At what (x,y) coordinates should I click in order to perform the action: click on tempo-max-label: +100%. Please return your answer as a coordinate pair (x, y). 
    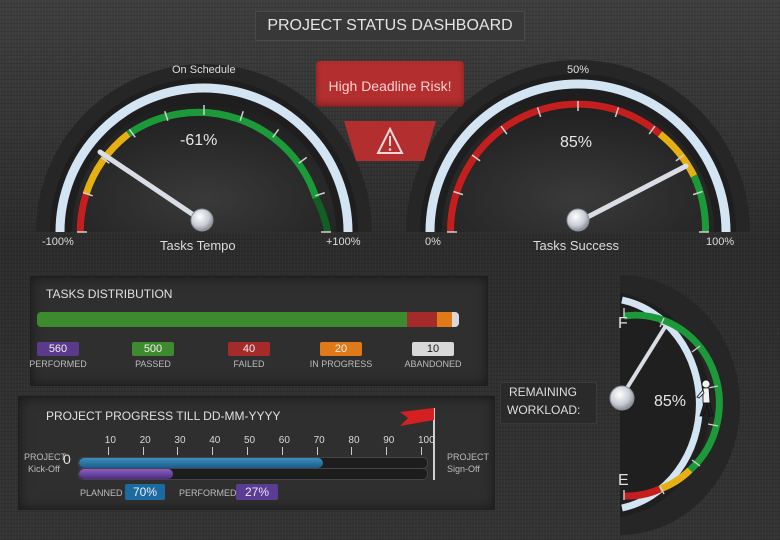
    Looking at the image, I should click on (343, 242).